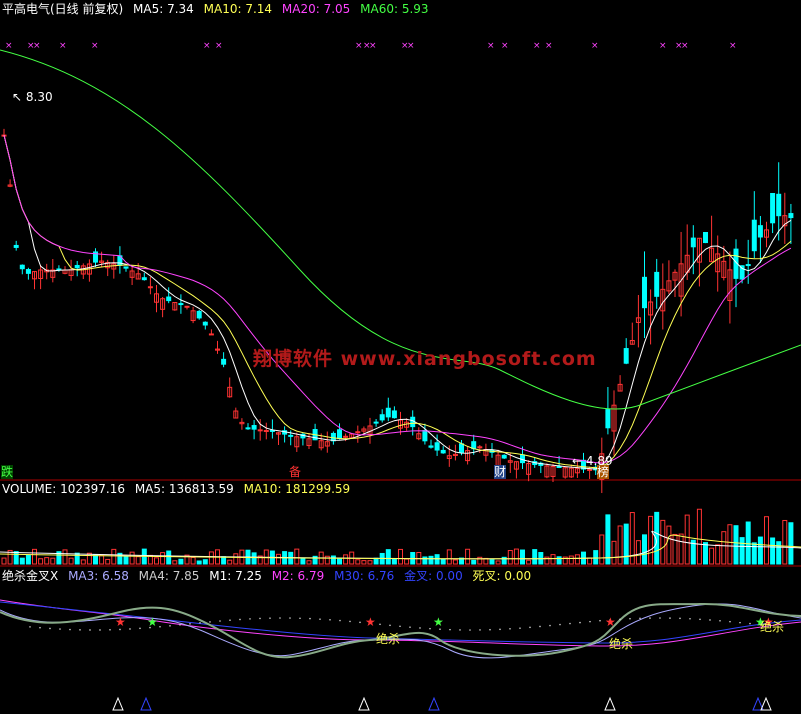 The width and height of the screenshot is (801, 714). Describe the element at coordinates (297, 489) in the screenshot. I see `volume-ma10-value: MA10: 181299.59` at that location.